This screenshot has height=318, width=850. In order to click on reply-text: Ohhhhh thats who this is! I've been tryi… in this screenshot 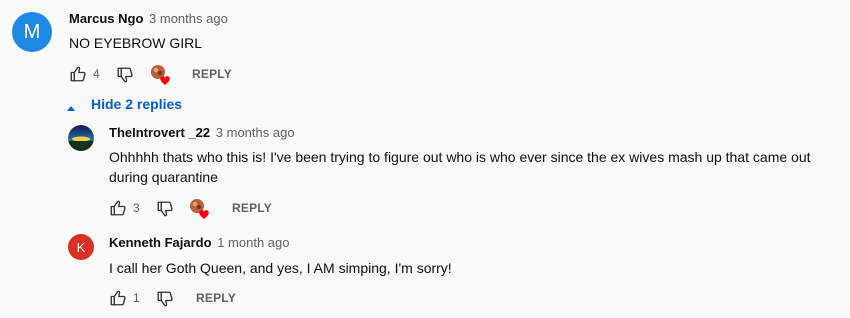, I will do `click(474, 167)`.